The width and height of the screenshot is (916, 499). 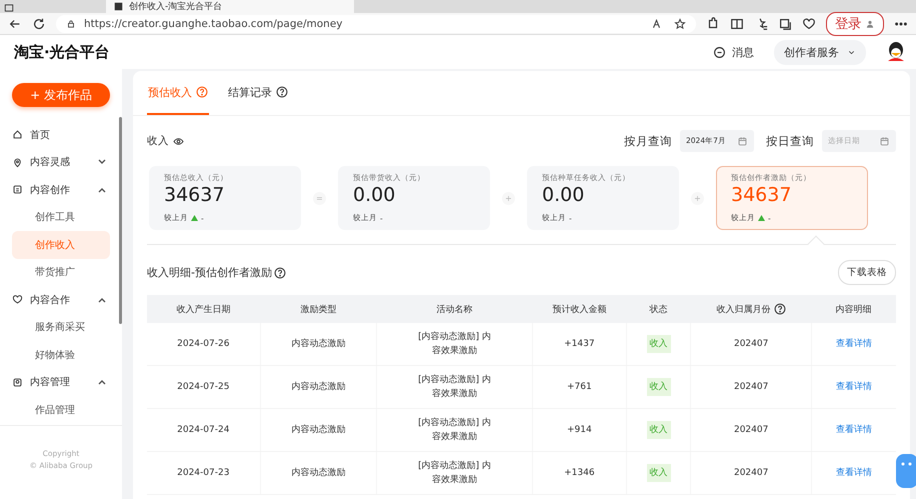 I want to click on table-cell: +1346, so click(x=579, y=473).